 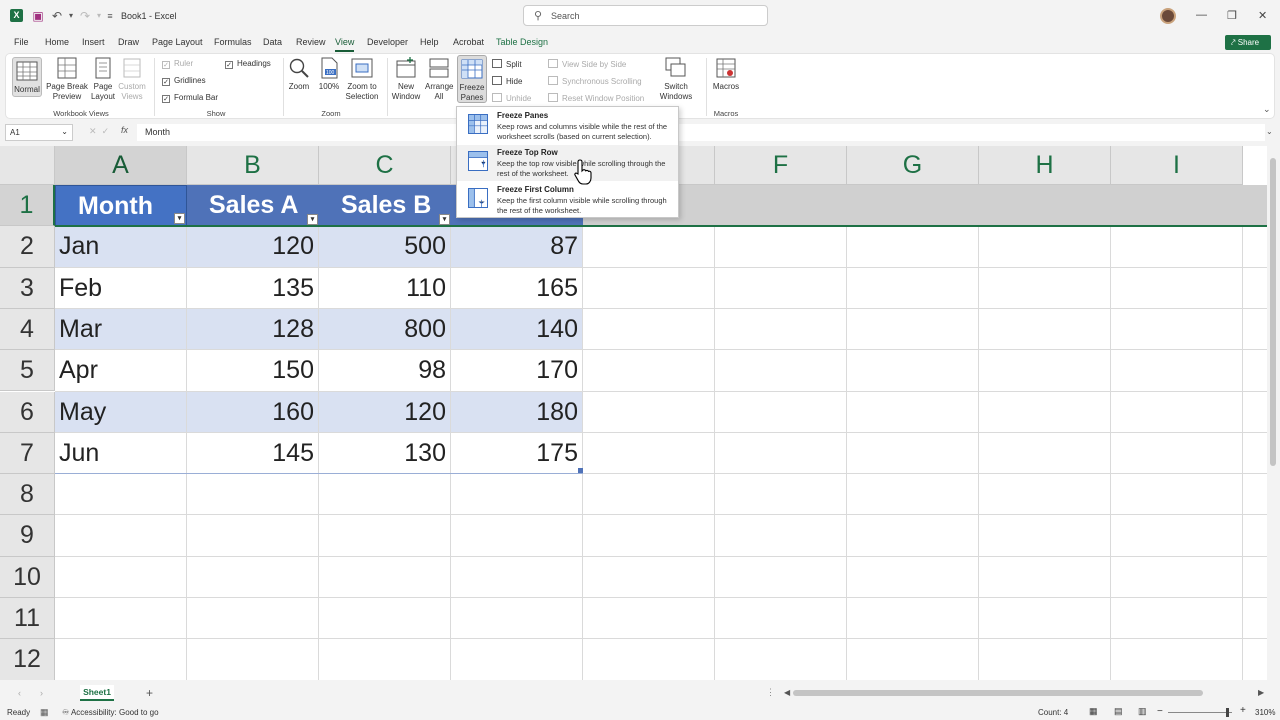 What do you see at coordinates (362, 79) in the screenshot?
I see `zoom-to-selection-button: Zoom to Selection` at bounding box center [362, 79].